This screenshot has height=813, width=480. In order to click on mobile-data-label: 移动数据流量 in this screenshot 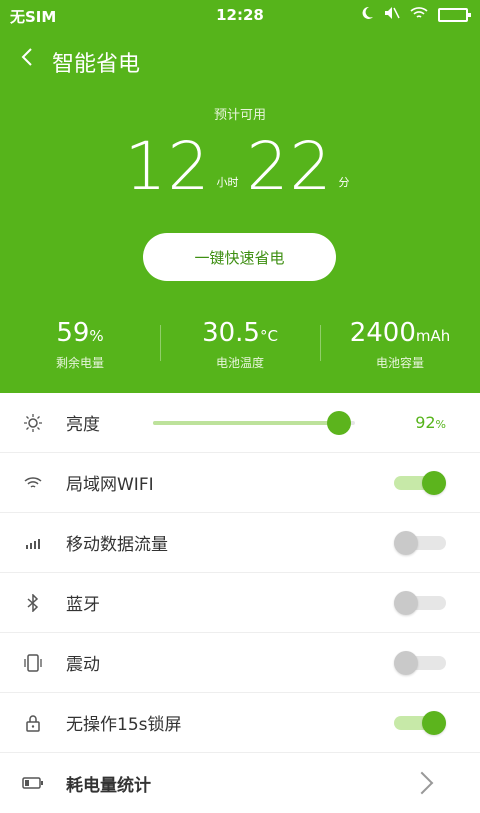, I will do `click(117, 545)`.